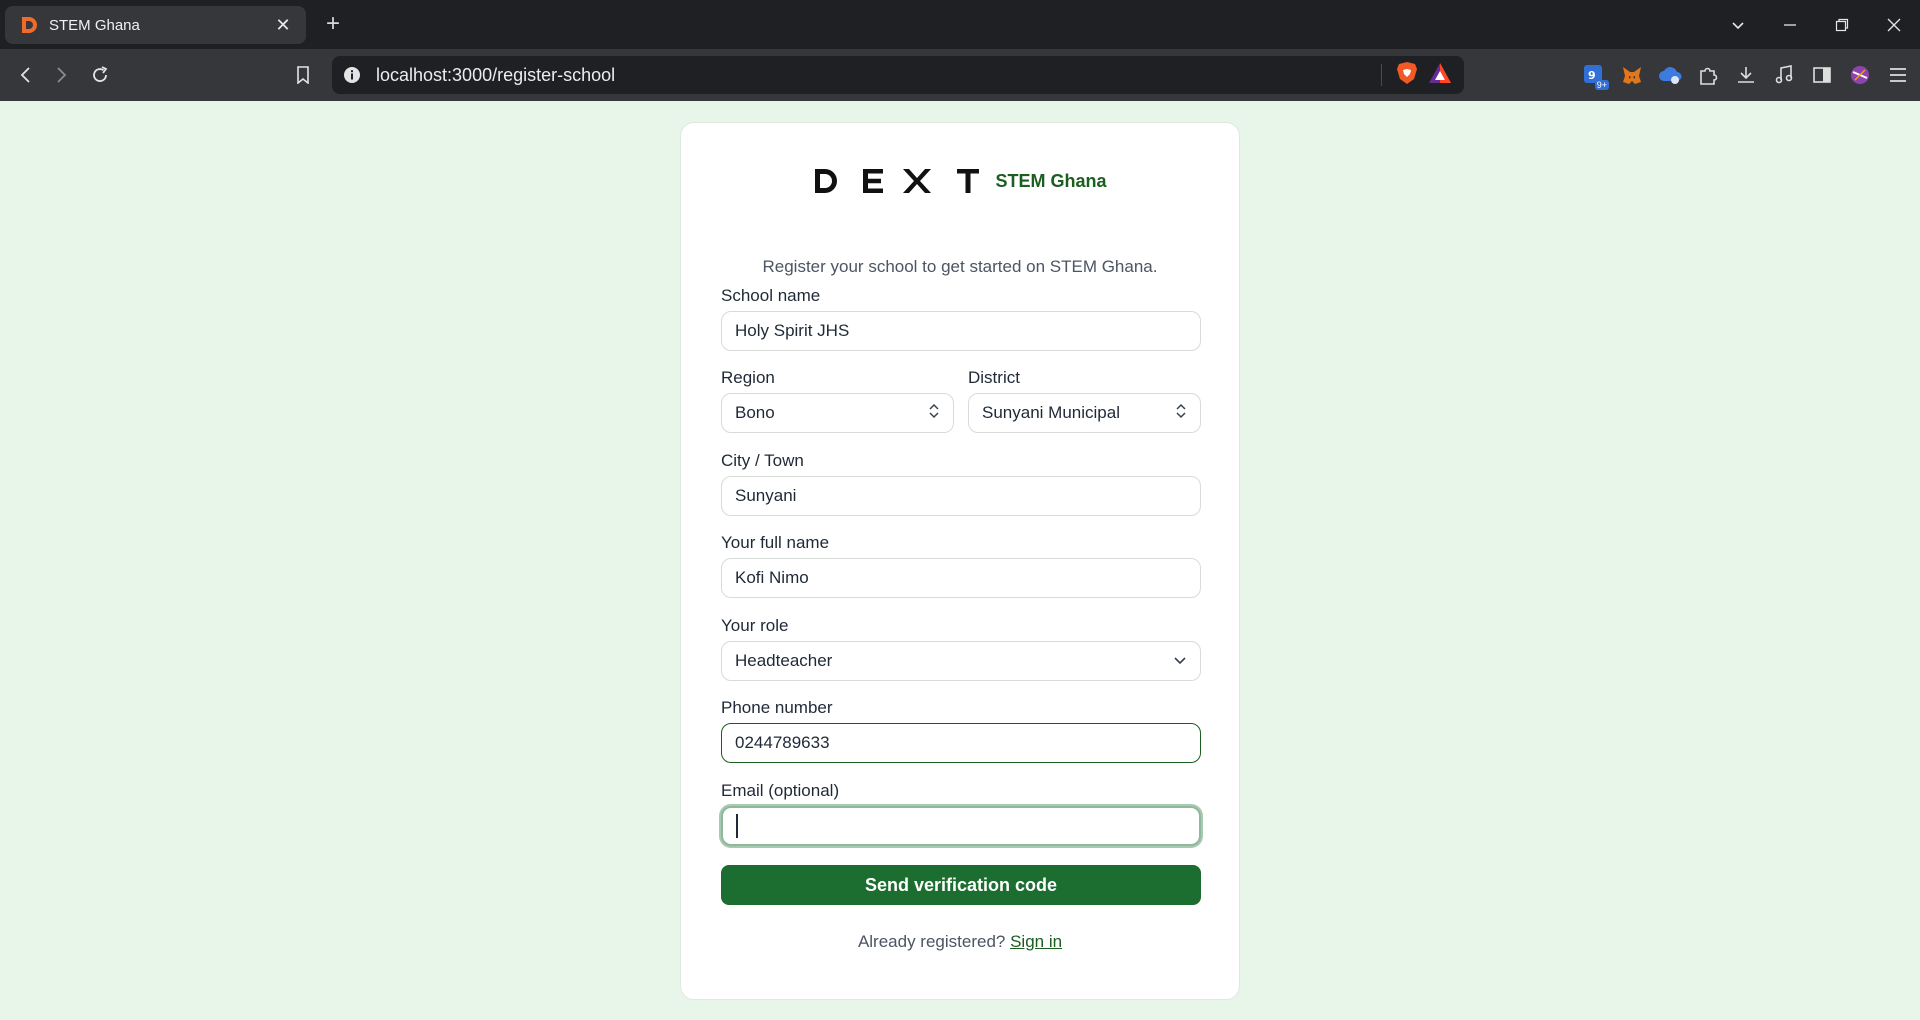 Image resolution: width=1920 pixels, height=1020 pixels. Describe the element at coordinates (1790, 24) in the screenshot. I see `minimize-icon` at that location.